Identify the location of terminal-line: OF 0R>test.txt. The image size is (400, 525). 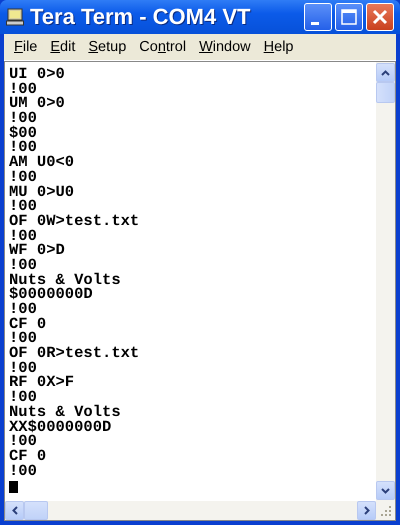
(74, 353).